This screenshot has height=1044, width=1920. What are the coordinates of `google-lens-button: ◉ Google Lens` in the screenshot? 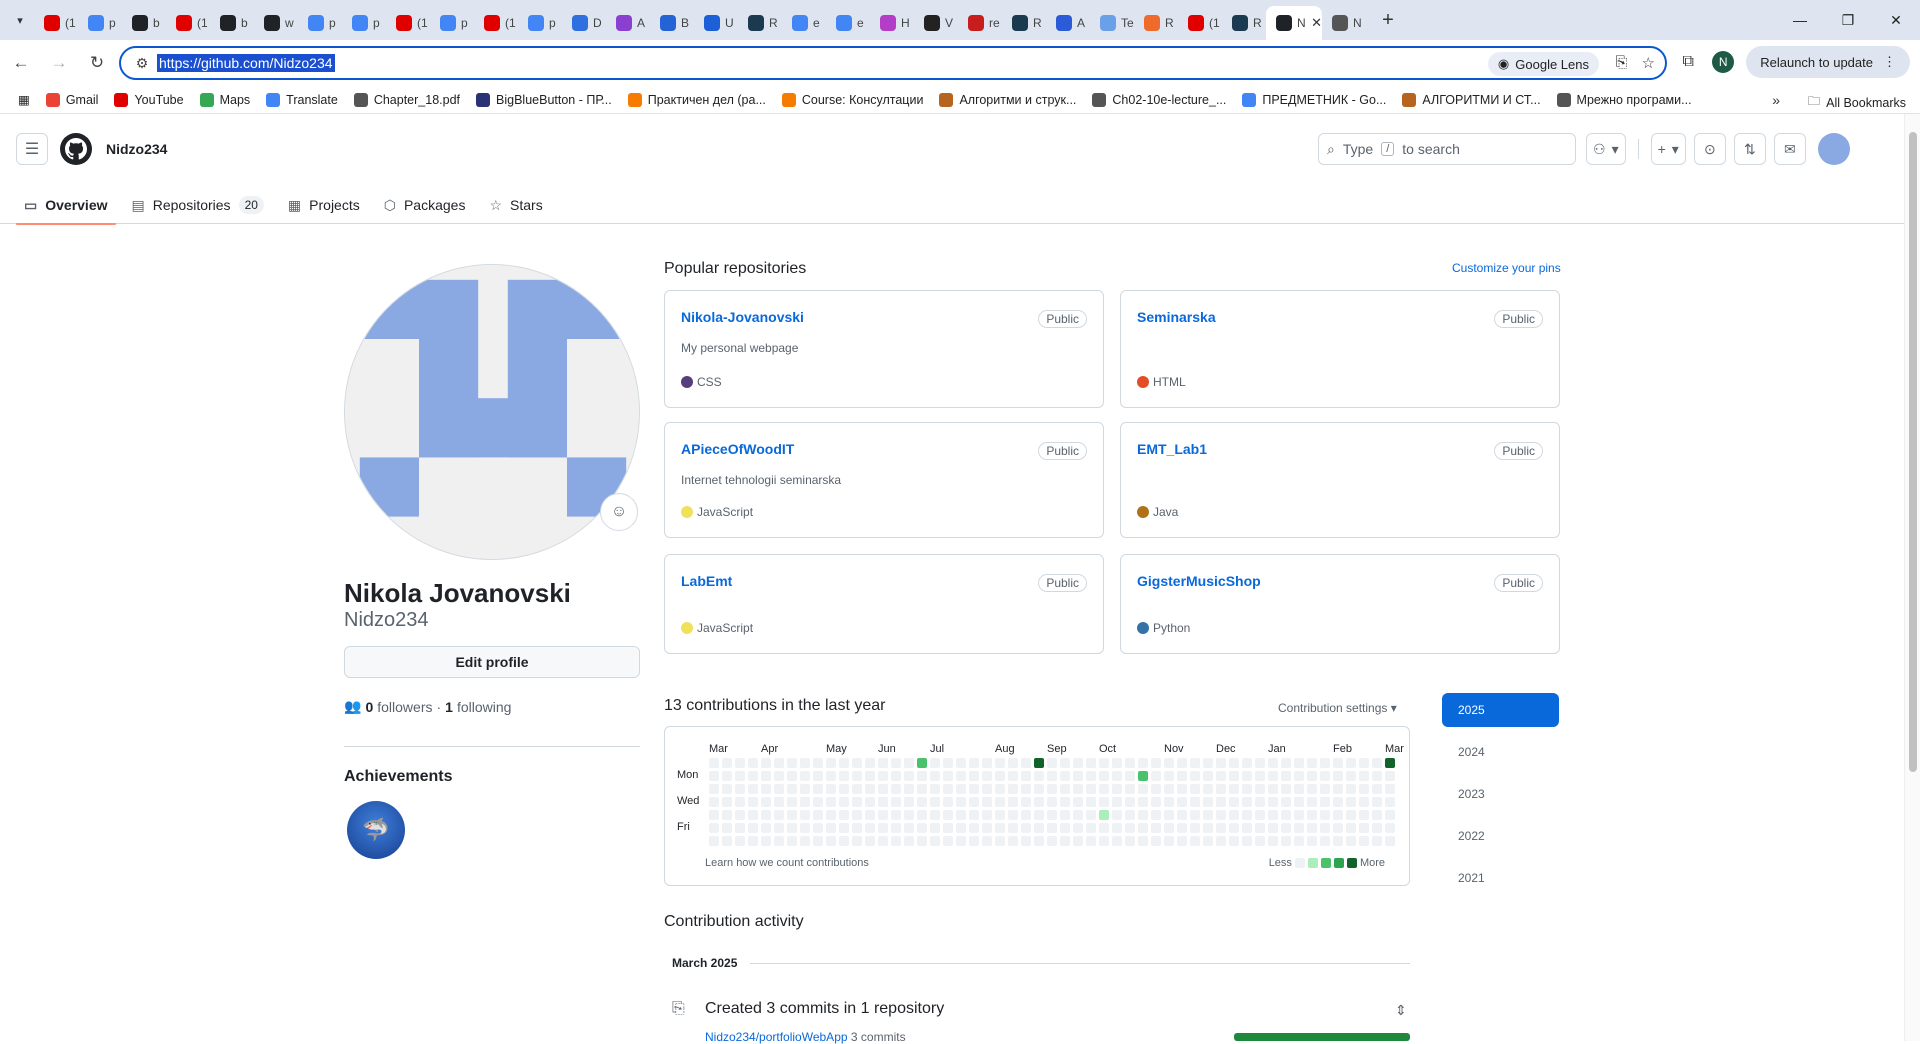 It's located at (1543, 64).